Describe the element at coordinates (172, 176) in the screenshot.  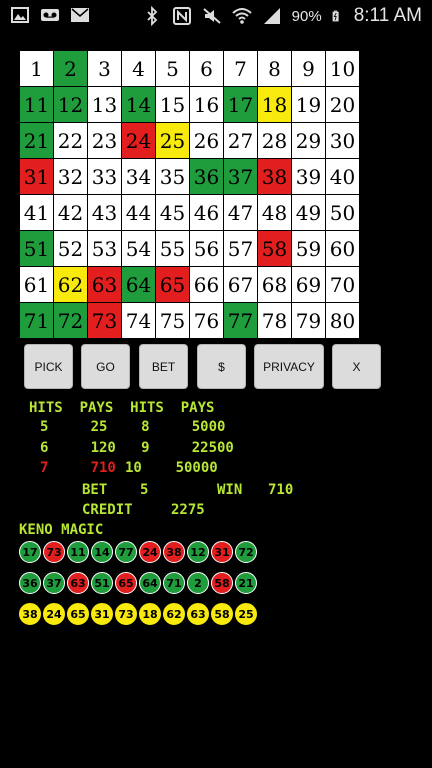
I see `number-cell-35: 35` at that location.